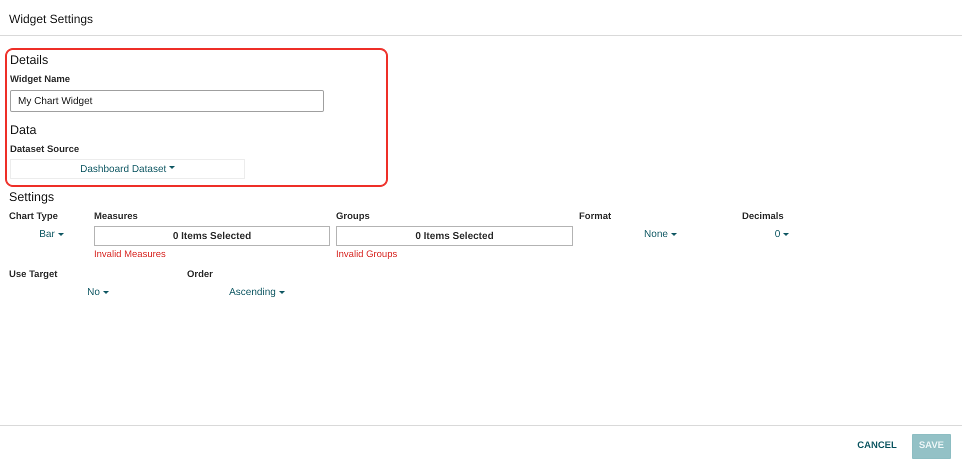 This screenshot has width=962, height=467. I want to click on dropdown: 0, so click(782, 234).